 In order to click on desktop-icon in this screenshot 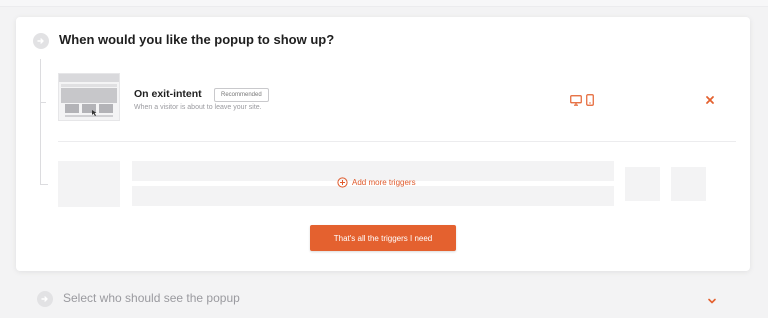, I will do `click(576, 102)`.